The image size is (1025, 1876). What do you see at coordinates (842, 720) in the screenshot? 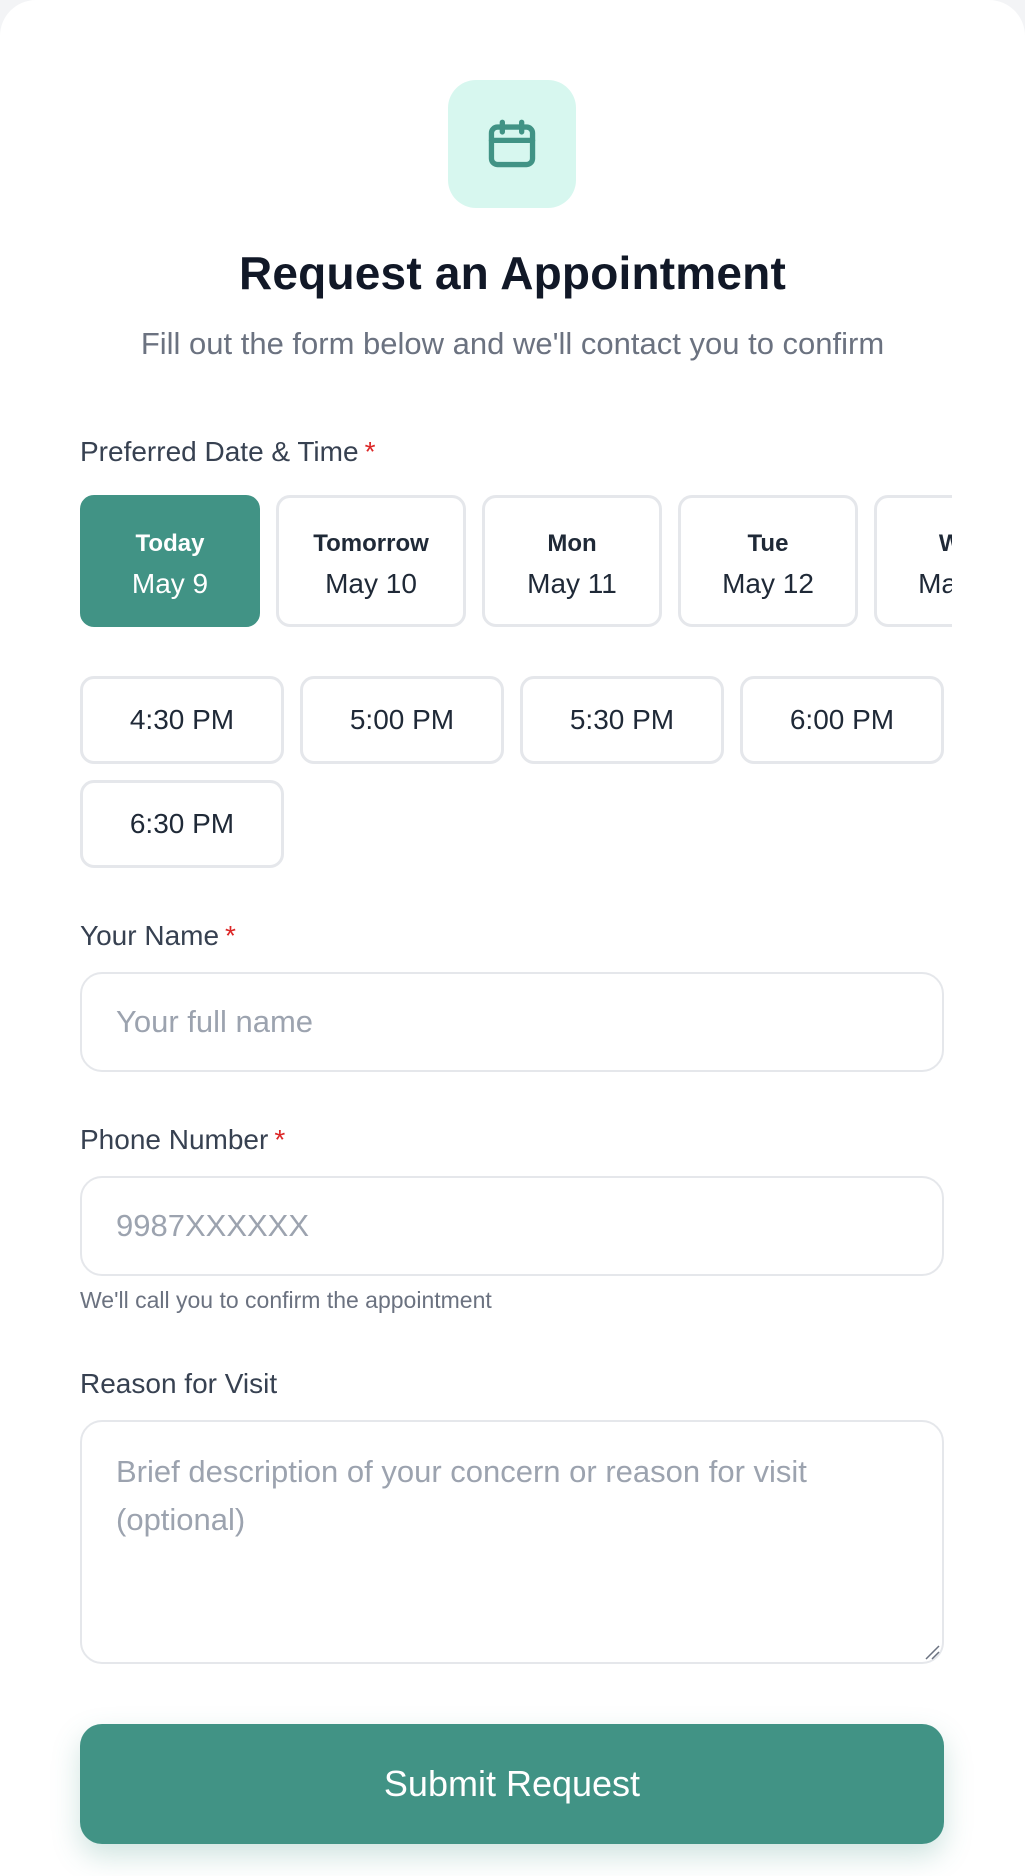
I see `time-slot-0600pm: 6:00 PM` at bounding box center [842, 720].